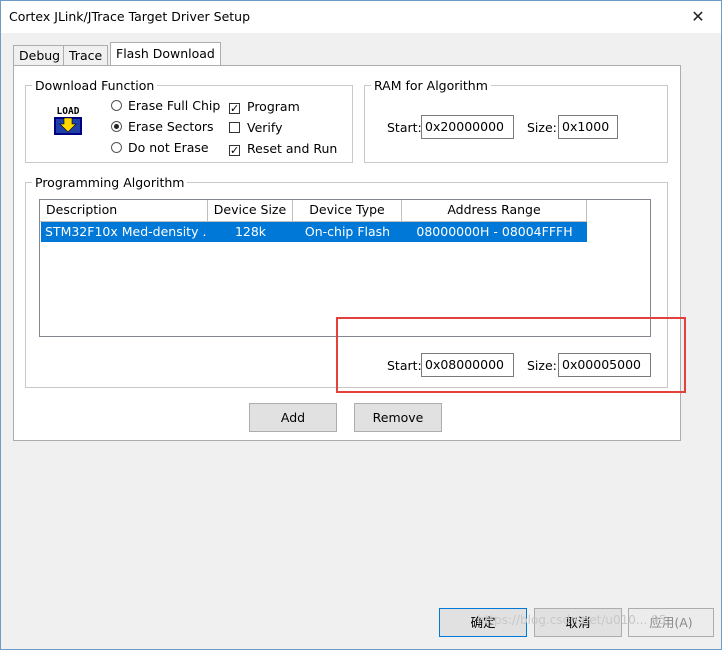 This screenshot has width=722, height=650. I want to click on close-icon: ✕, so click(698, 17).